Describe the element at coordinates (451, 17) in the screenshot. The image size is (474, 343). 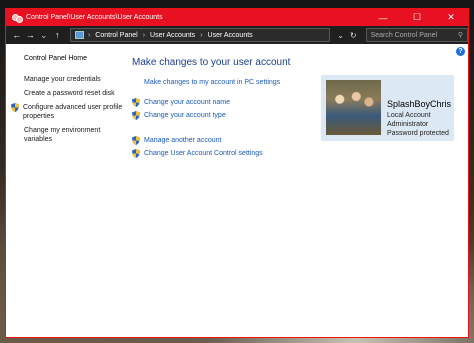
I see `close-button: ✕` at that location.